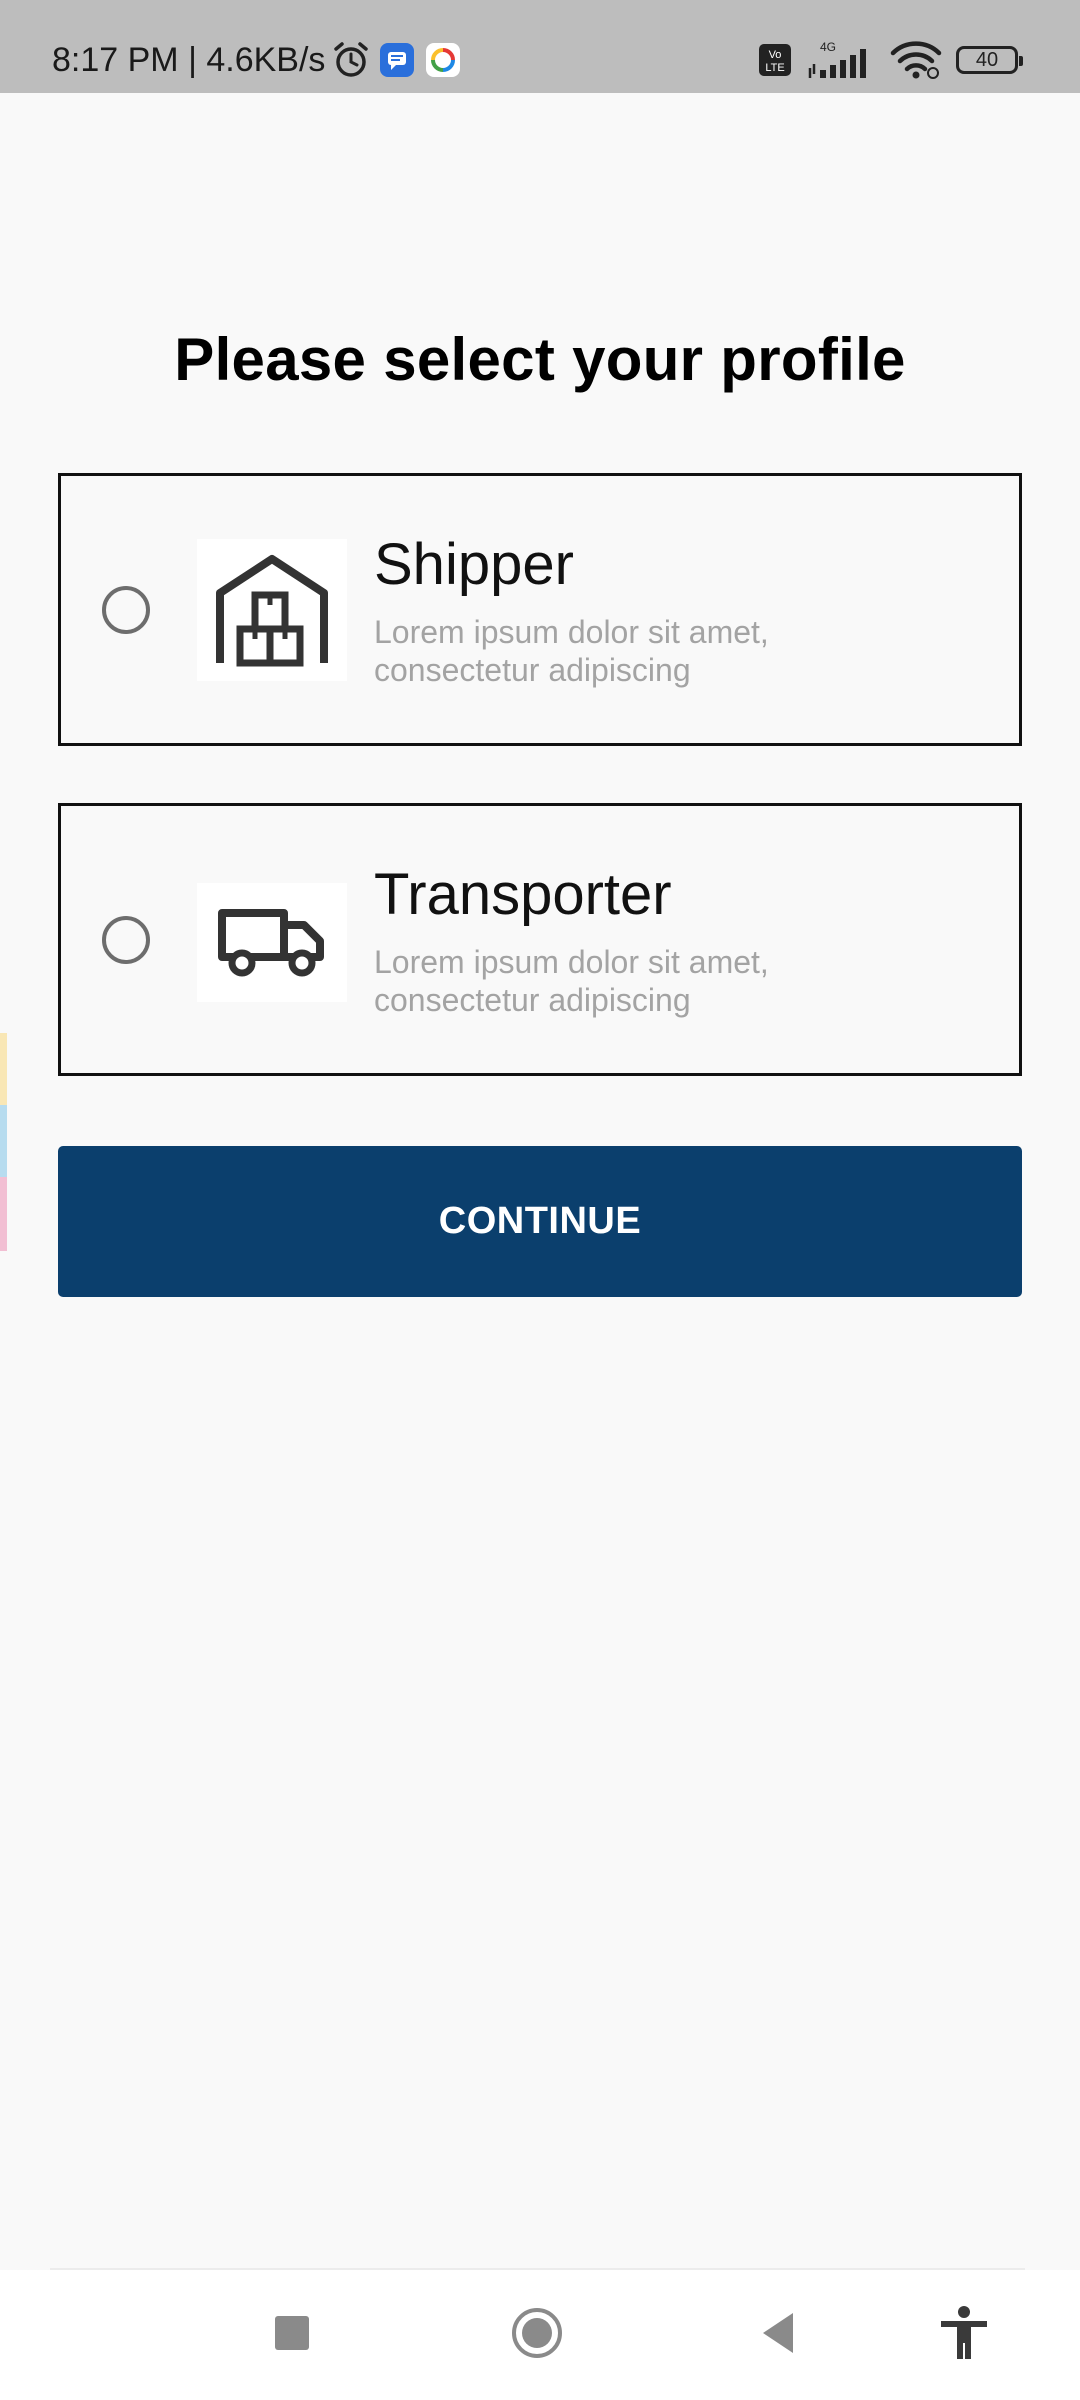 This screenshot has width=1080, height=2400. Describe the element at coordinates (841, 60) in the screenshot. I see `cellular-signal-icon: 4G` at that location.